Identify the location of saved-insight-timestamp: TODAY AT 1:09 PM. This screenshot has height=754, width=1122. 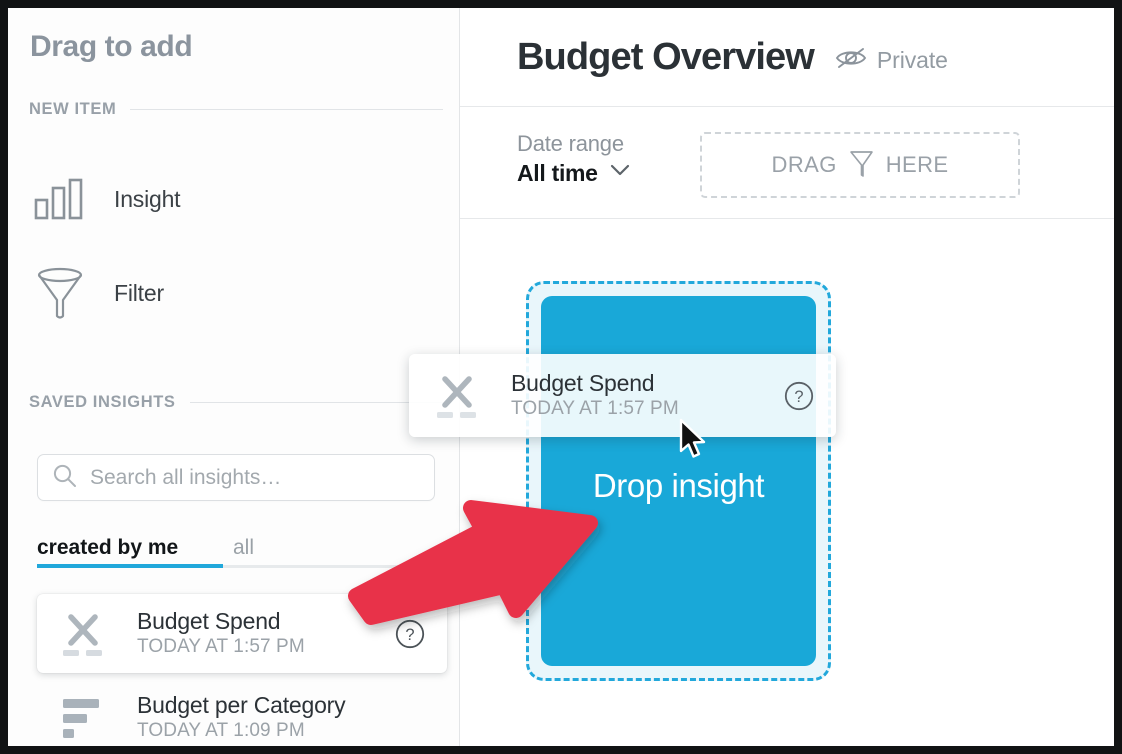
(221, 731).